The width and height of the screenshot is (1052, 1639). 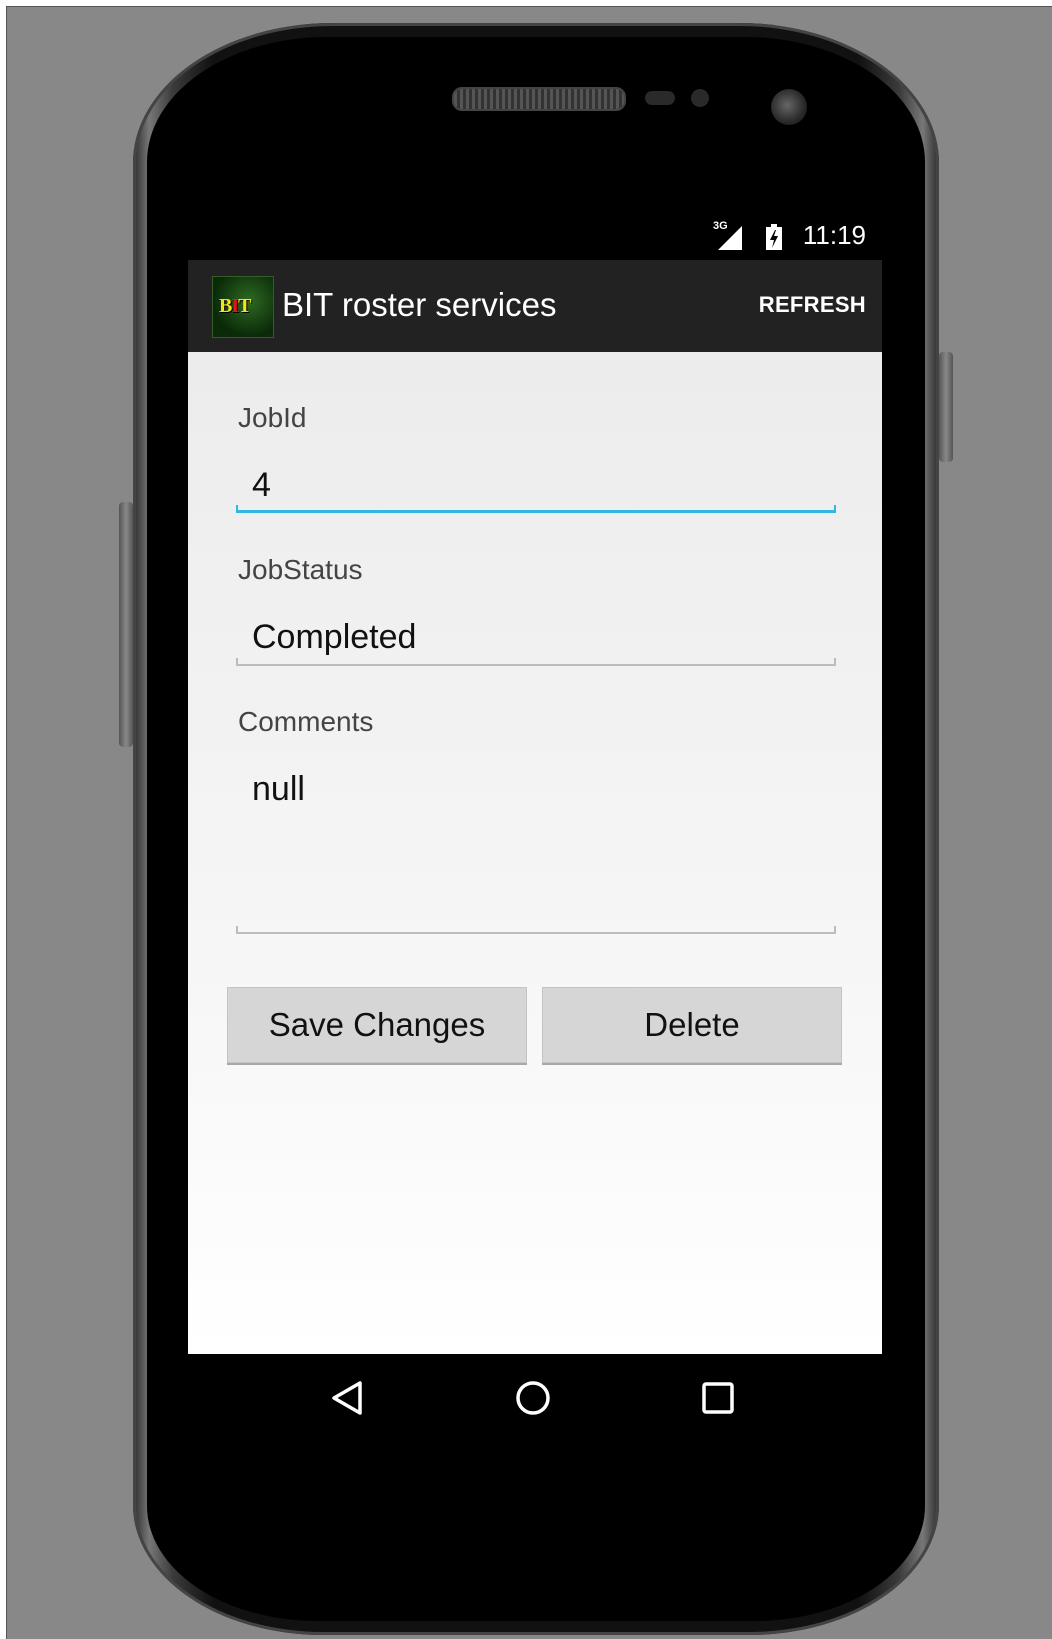 What do you see at coordinates (300, 569) in the screenshot?
I see `job-status-label: JobStatus` at bounding box center [300, 569].